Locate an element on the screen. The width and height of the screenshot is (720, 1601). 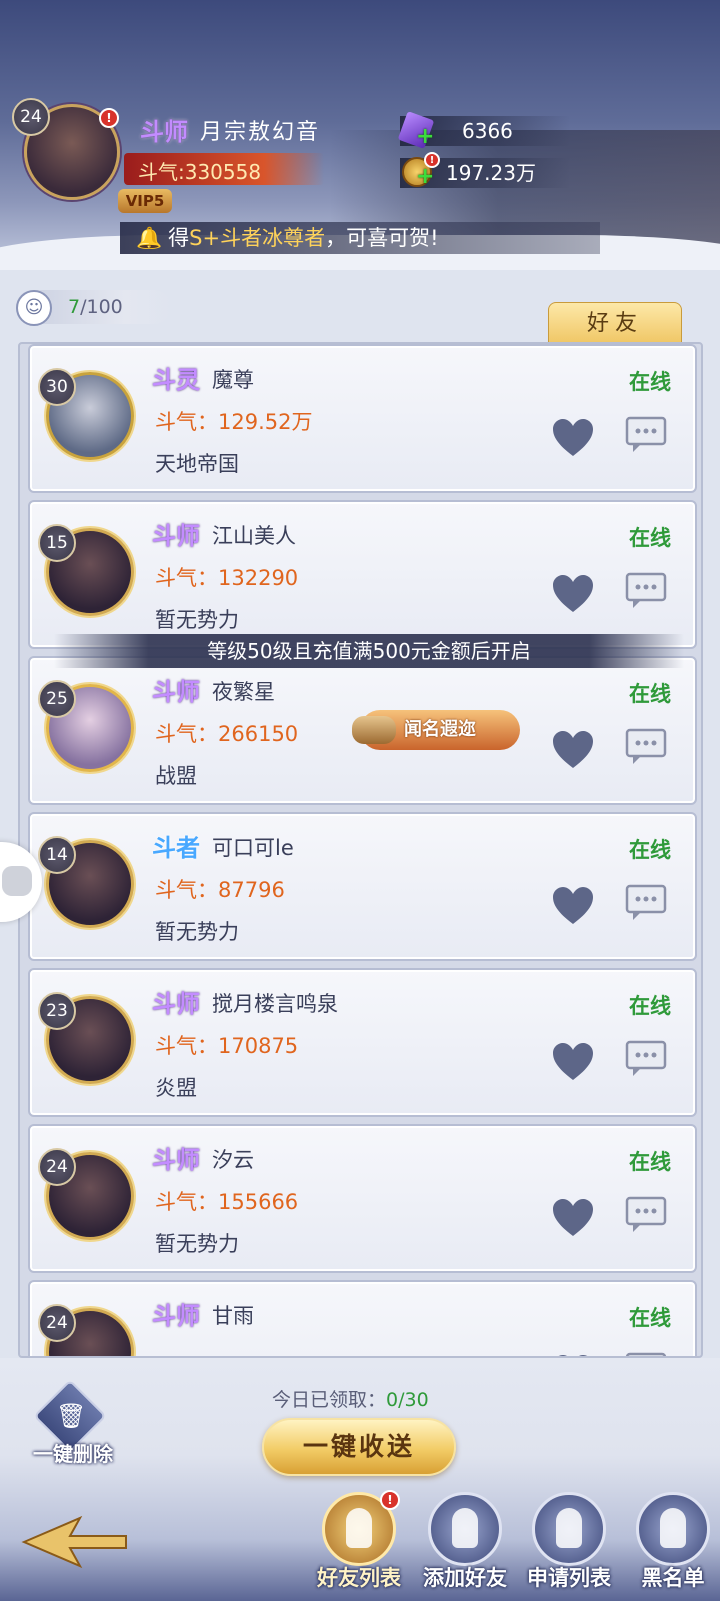
friend-power: 斗气：132290 is located at coordinates (227, 578).